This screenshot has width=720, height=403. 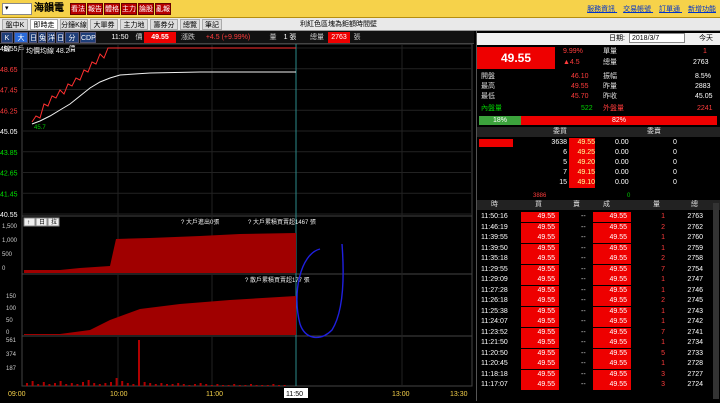 What do you see at coordinates (119, 394) in the screenshot?
I see `x-axis-label: 10:00` at bounding box center [119, 394].